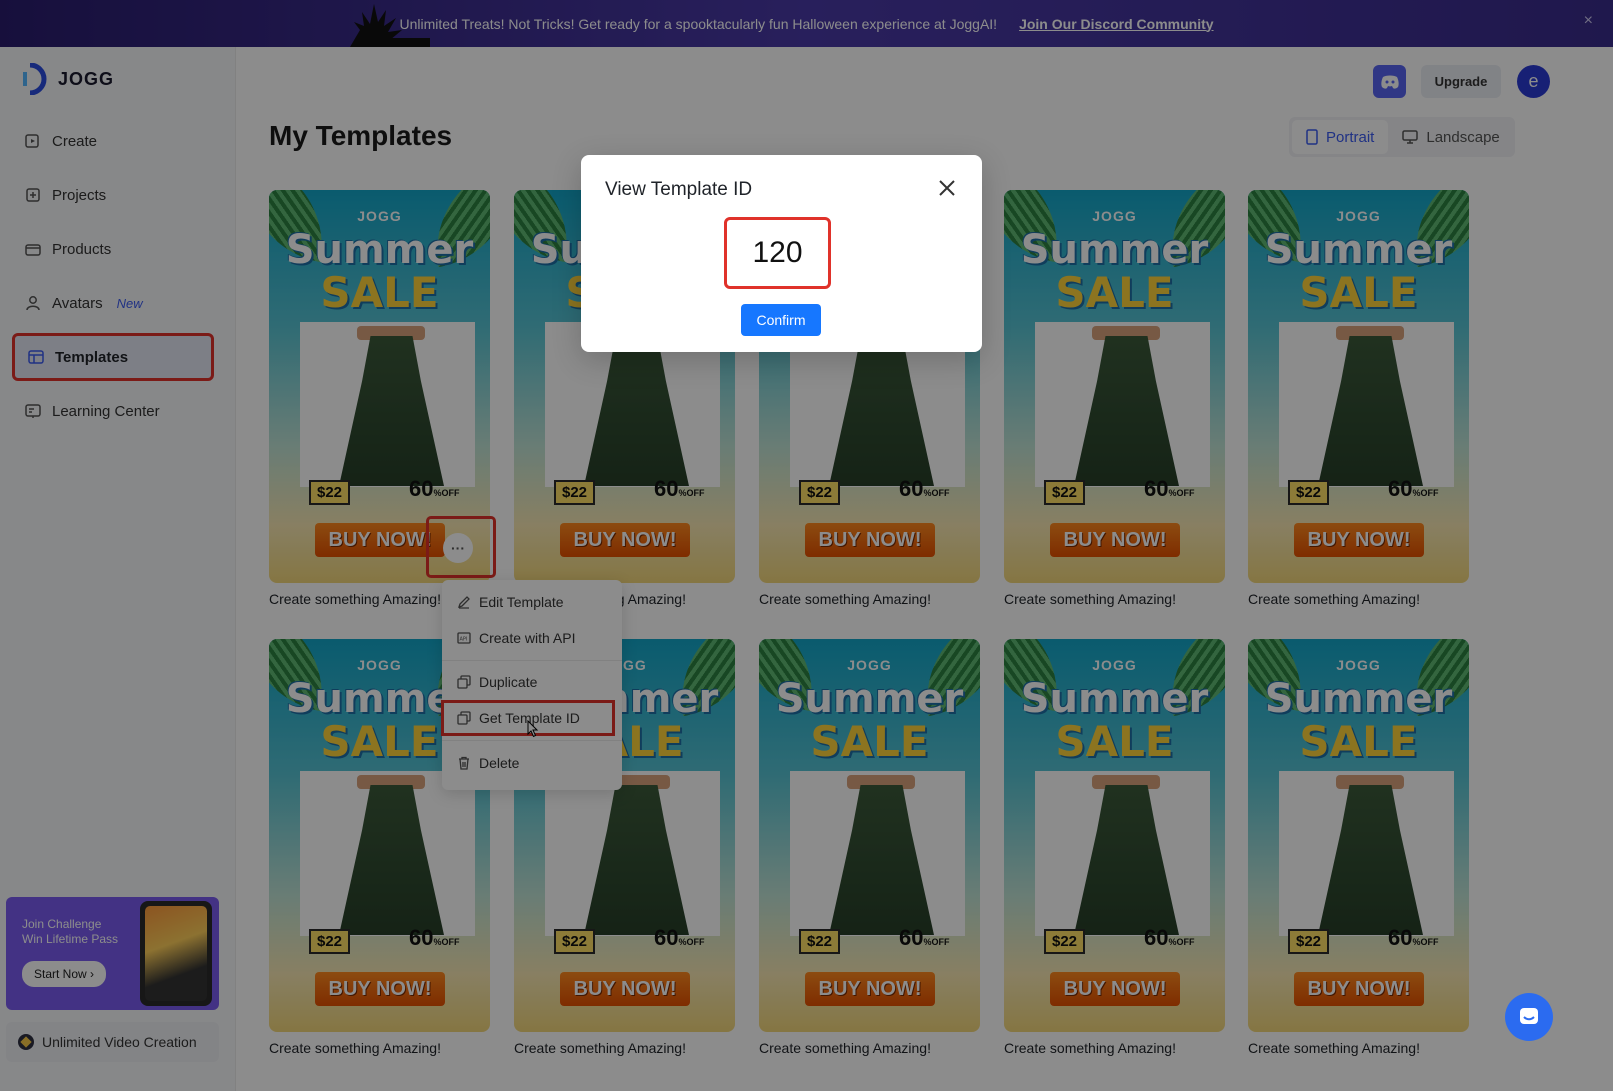 The height and width of the screenshot is (1091, 1613). Describe the element at coordinates (679, 189) in the screenshot. I see `modal-title: View Template ID` at that location.